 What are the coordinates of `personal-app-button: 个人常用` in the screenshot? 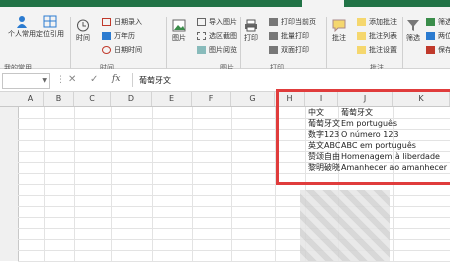 It's located at (22, 26).